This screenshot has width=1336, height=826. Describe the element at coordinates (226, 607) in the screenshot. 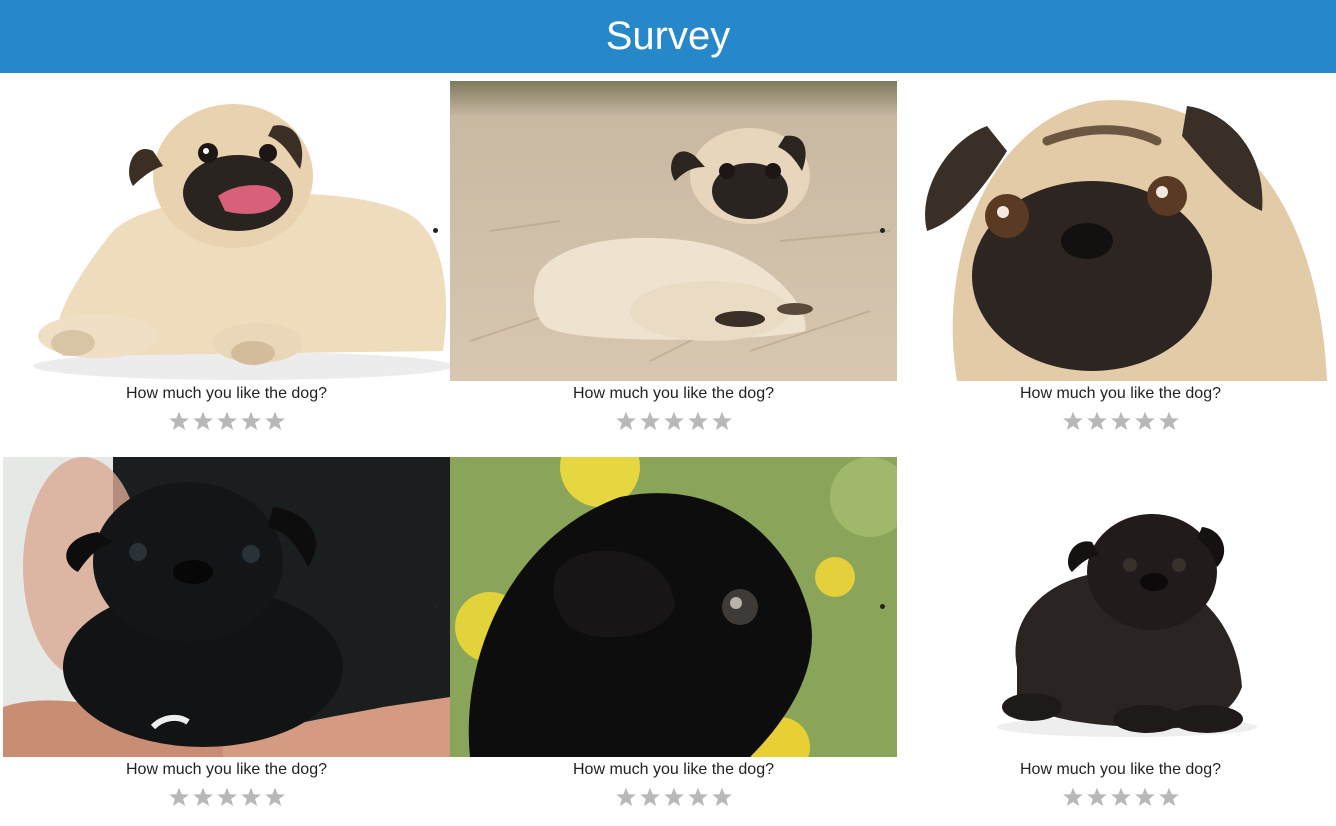

I see `pug-black-puppy-in-hands` at that location.